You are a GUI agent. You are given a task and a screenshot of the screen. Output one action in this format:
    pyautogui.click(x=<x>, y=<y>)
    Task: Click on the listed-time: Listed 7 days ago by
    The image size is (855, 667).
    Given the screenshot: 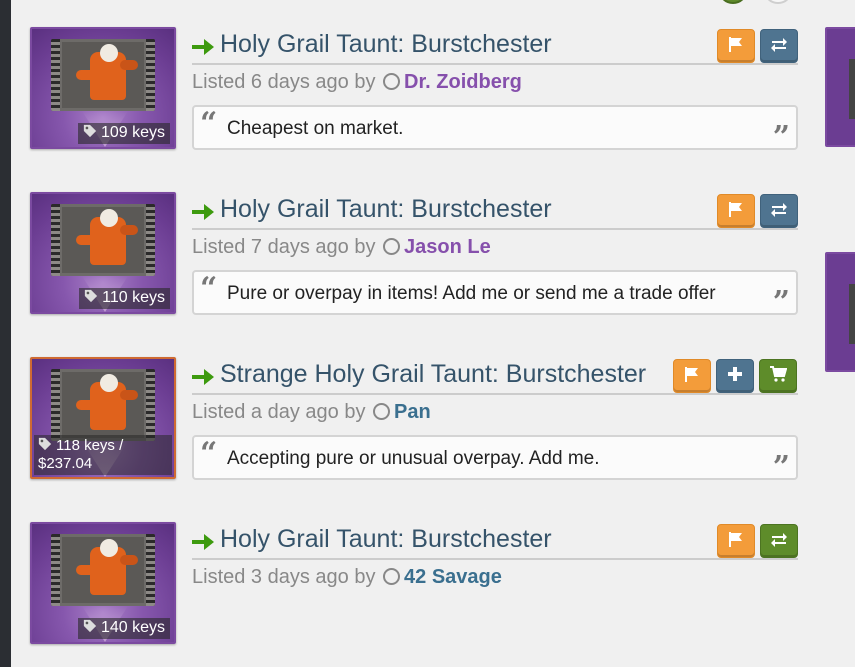 What is the action you would take?
    pyautogui.click(x=284, y=247)
    